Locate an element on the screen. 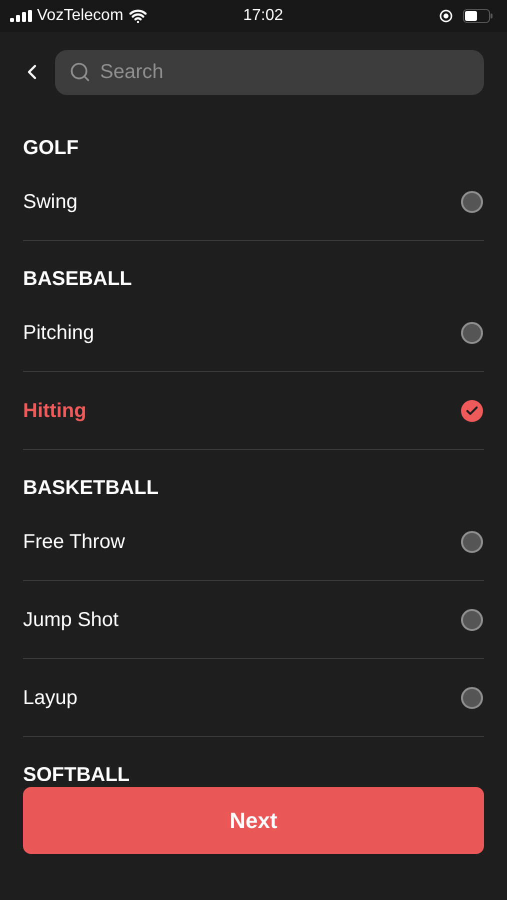  rotation-lock-icon is located at coordinates (446, 16).